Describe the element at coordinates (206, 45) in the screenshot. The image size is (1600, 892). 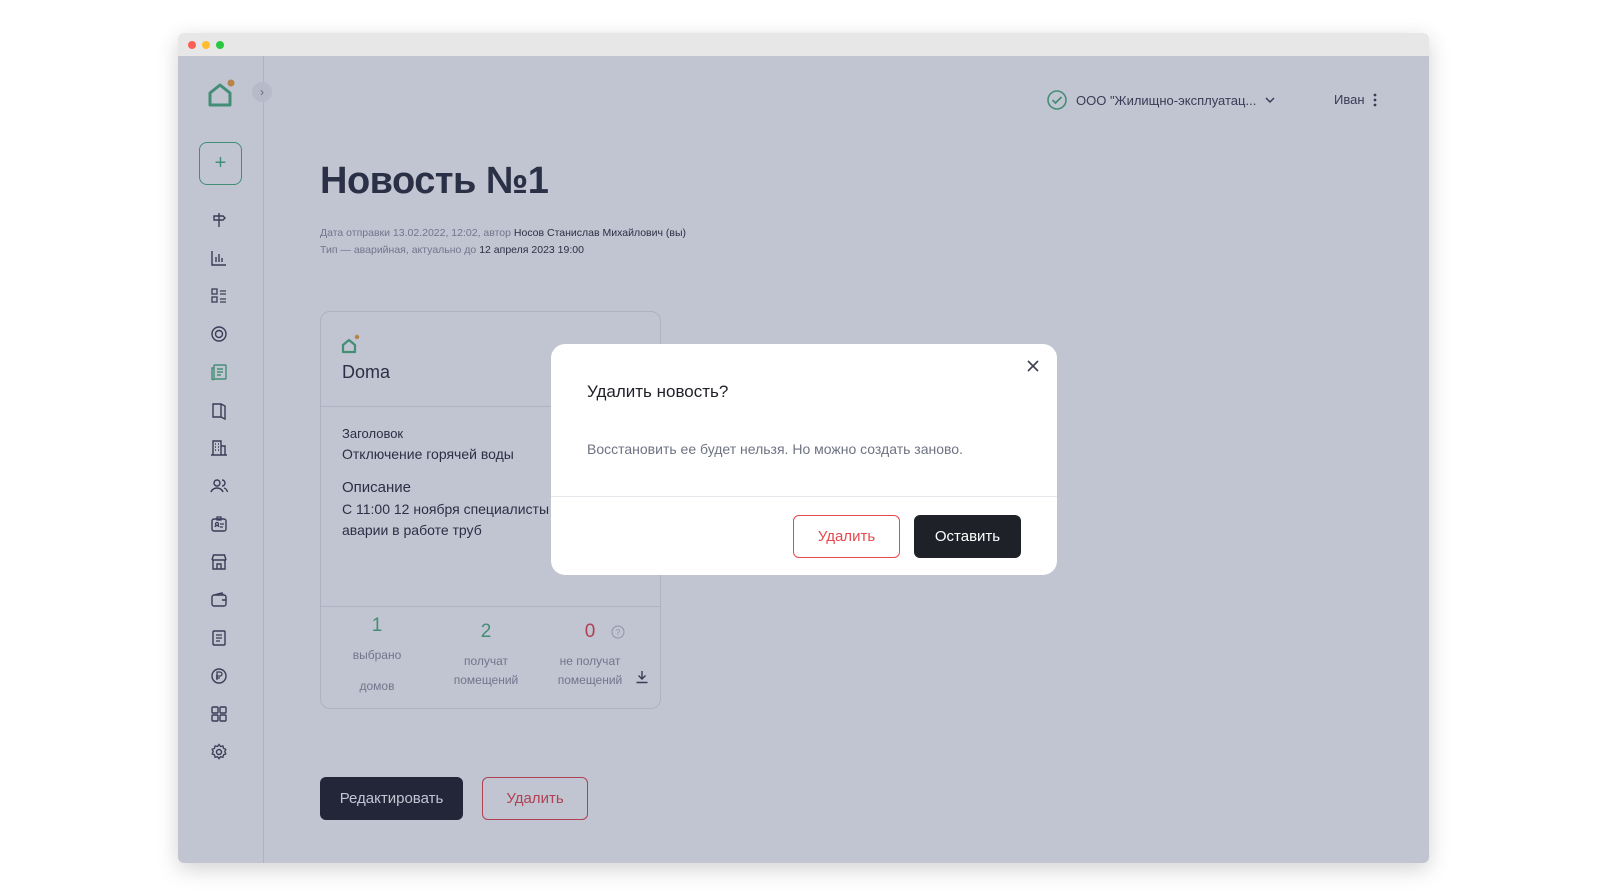
I see `minimize-window-dot` at that location.